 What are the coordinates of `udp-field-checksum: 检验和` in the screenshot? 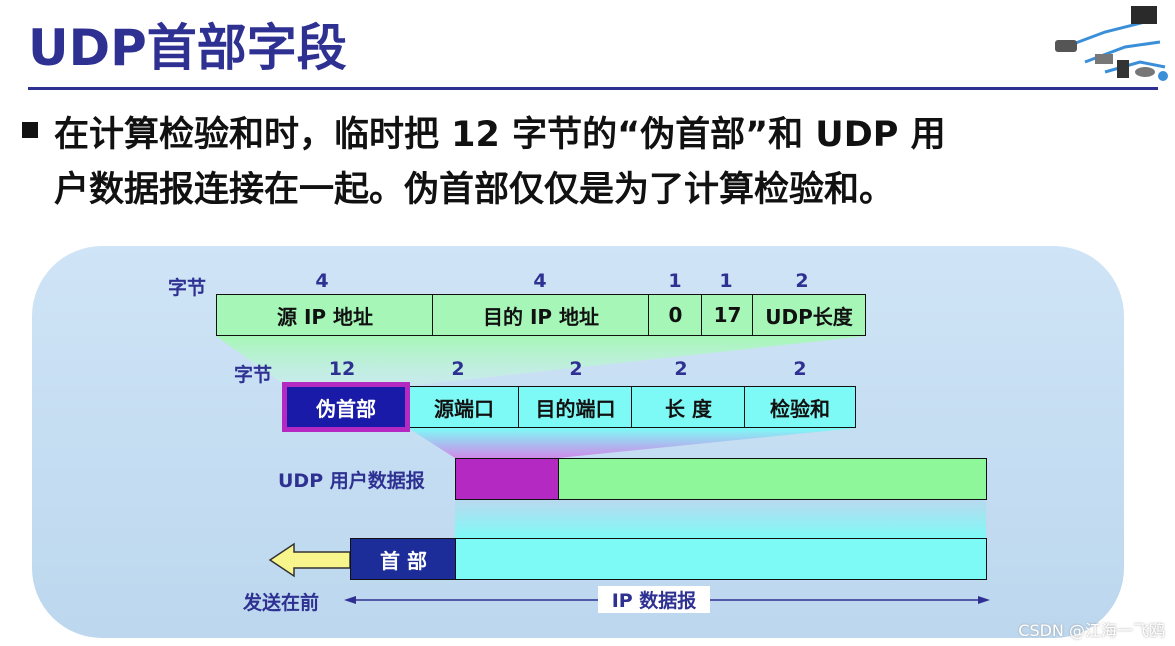 It's located at (800, 407).